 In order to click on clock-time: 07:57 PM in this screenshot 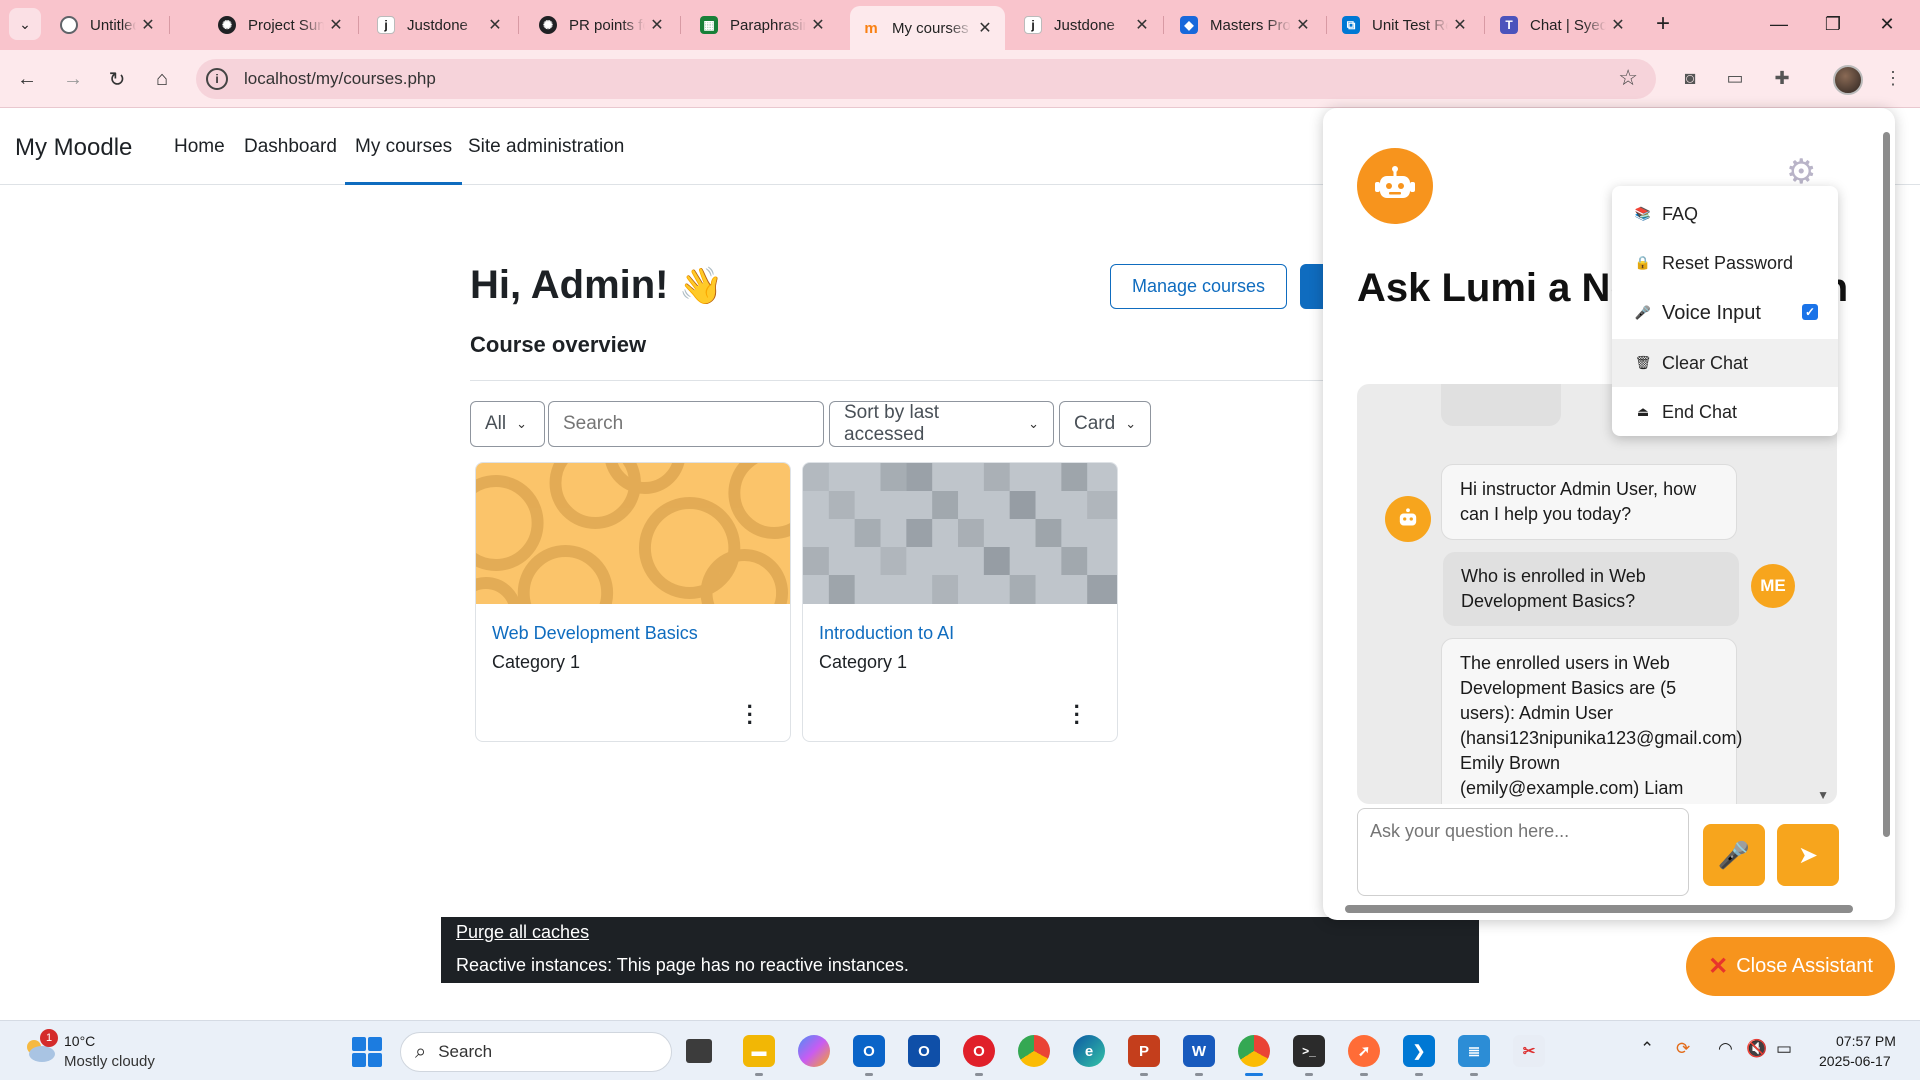, I will do `click(1866, 1041)`.